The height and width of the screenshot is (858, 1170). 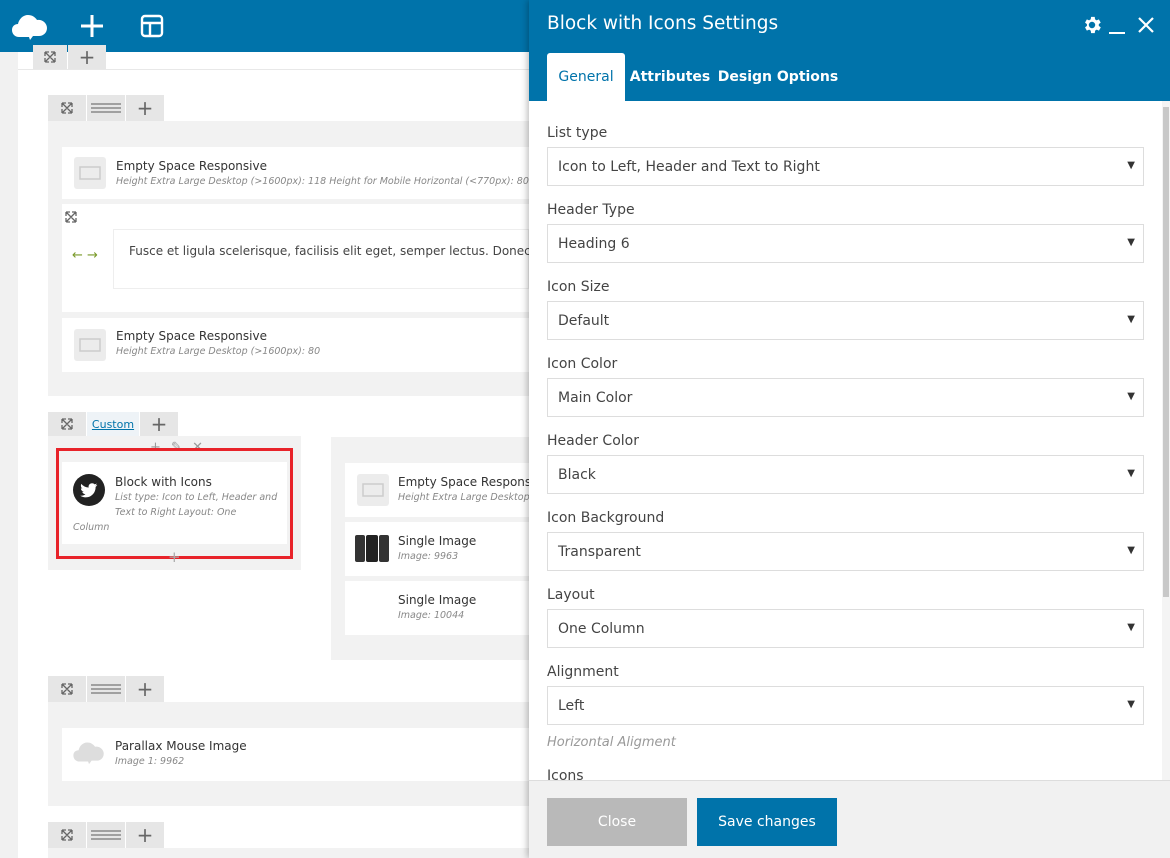 I want to click on icon-background-label: Icon Background, so click(x=606, y=518).